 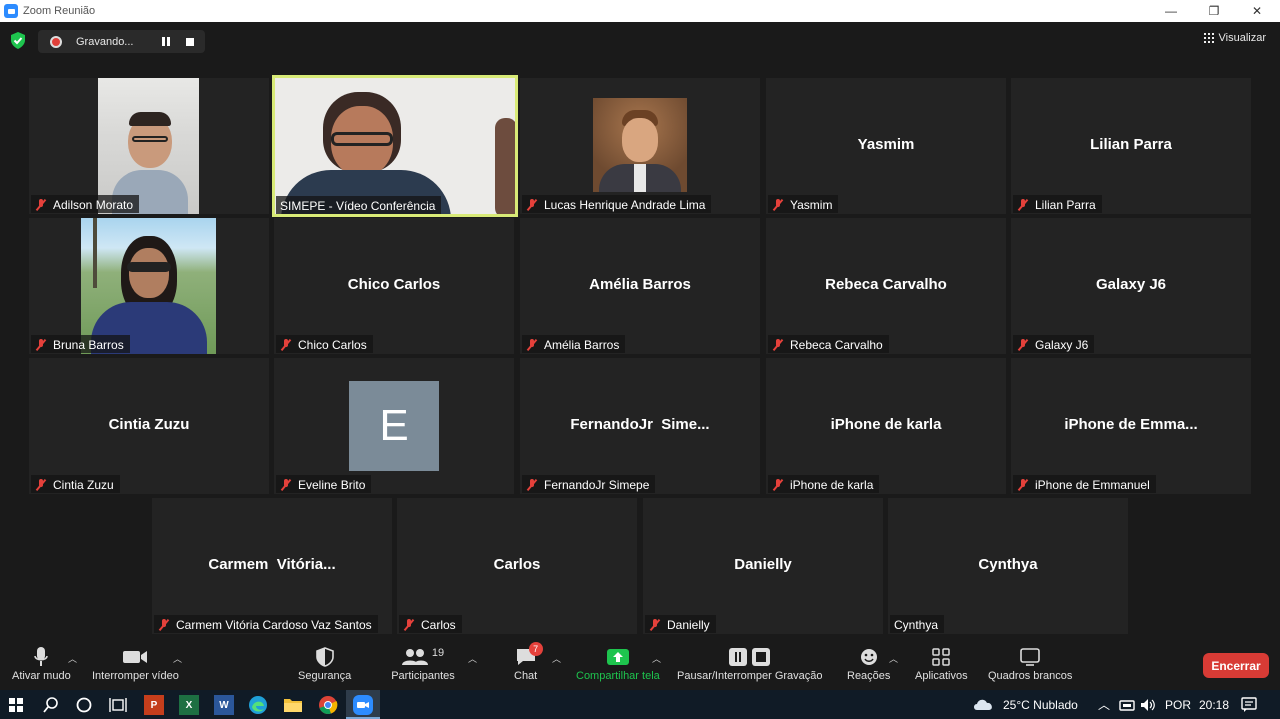 I want to click on participant-label: Cintia Zuzu, so click(x=75, y=484).